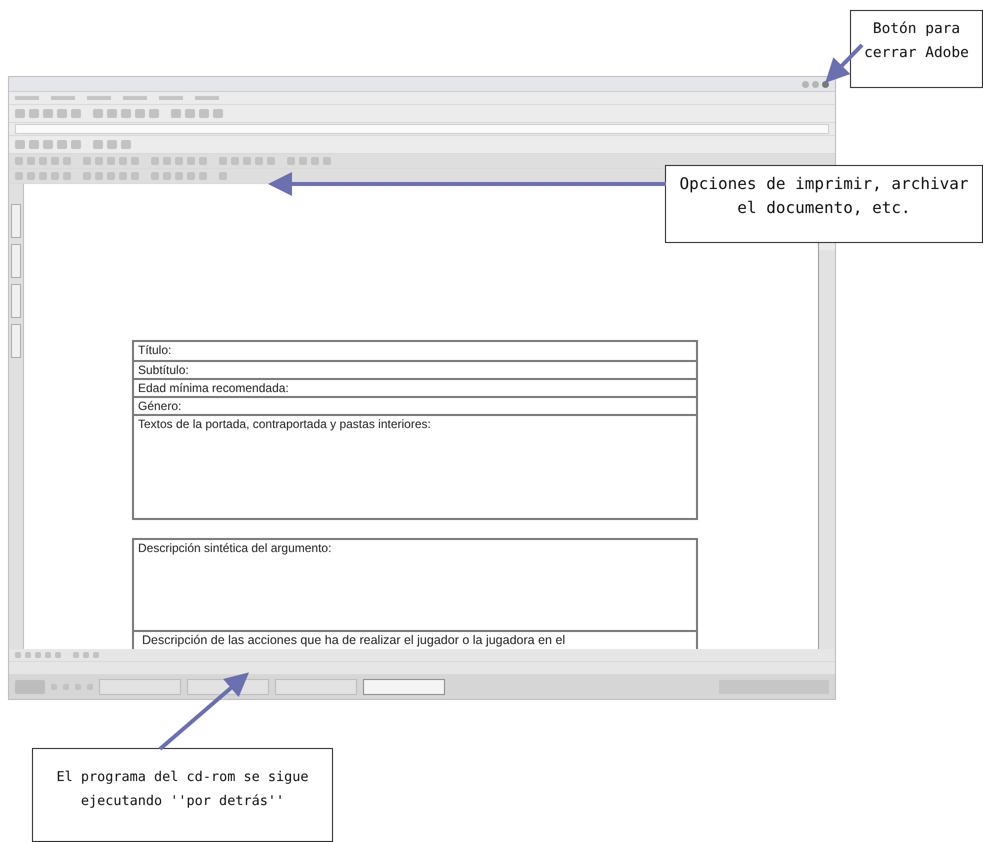  Describe the element at coordinates (415, 405) in the screenshot. I see `form-field: Género:` at that location.